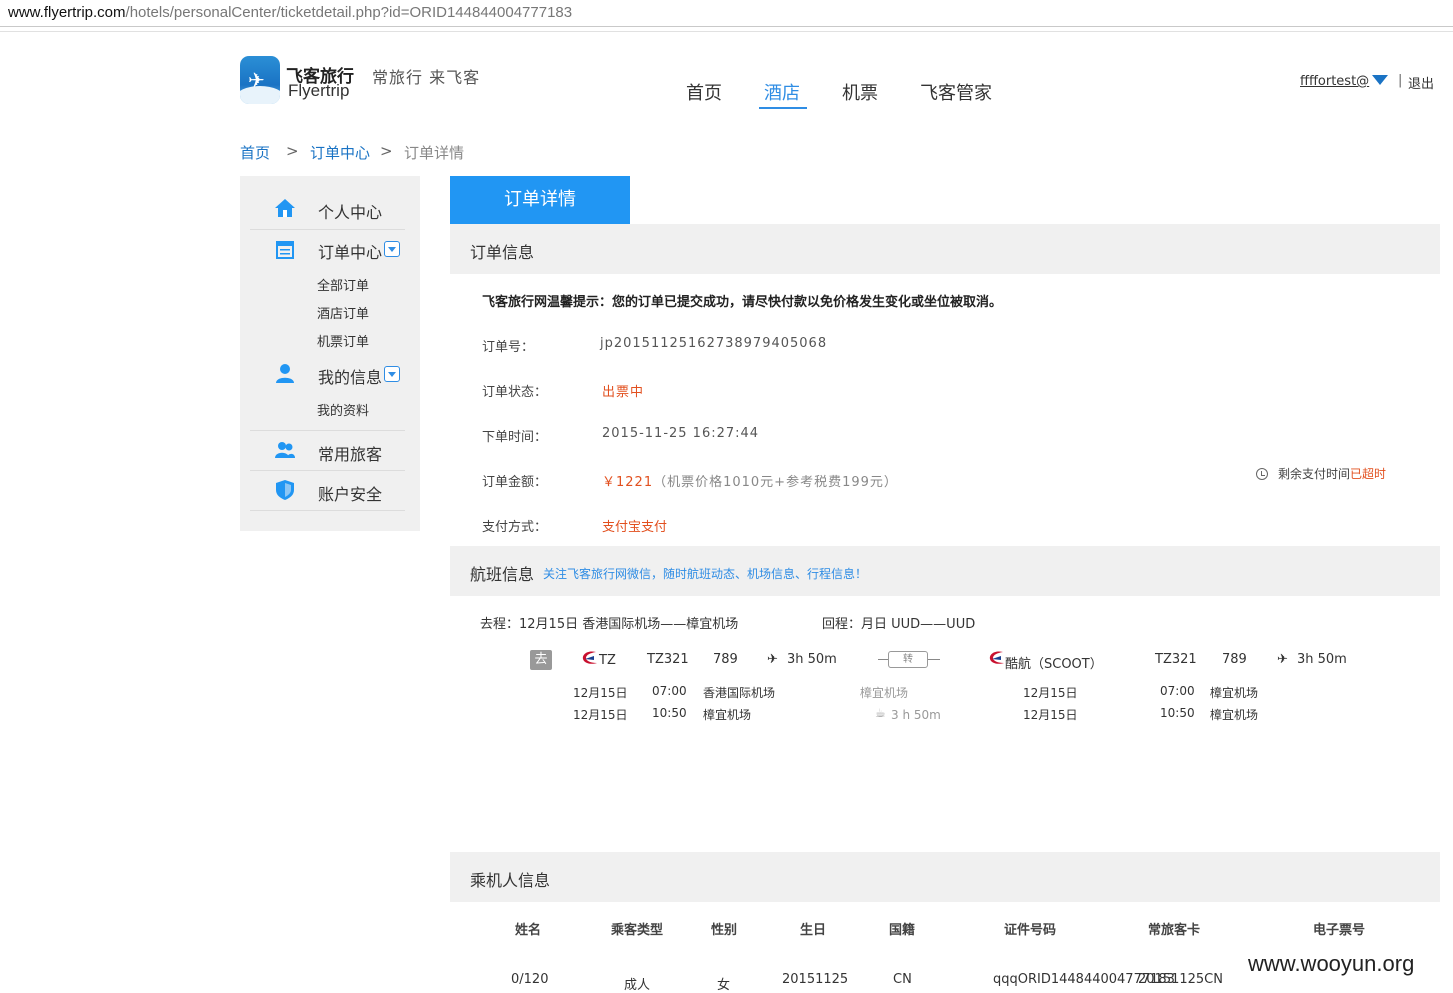 The height and width of the screenshot is (993, 1453). What do you see at coordinates (669, 713) in the screenshot?
I see `leg1-arr-time: 10:50` at bounding box center [669, 713].